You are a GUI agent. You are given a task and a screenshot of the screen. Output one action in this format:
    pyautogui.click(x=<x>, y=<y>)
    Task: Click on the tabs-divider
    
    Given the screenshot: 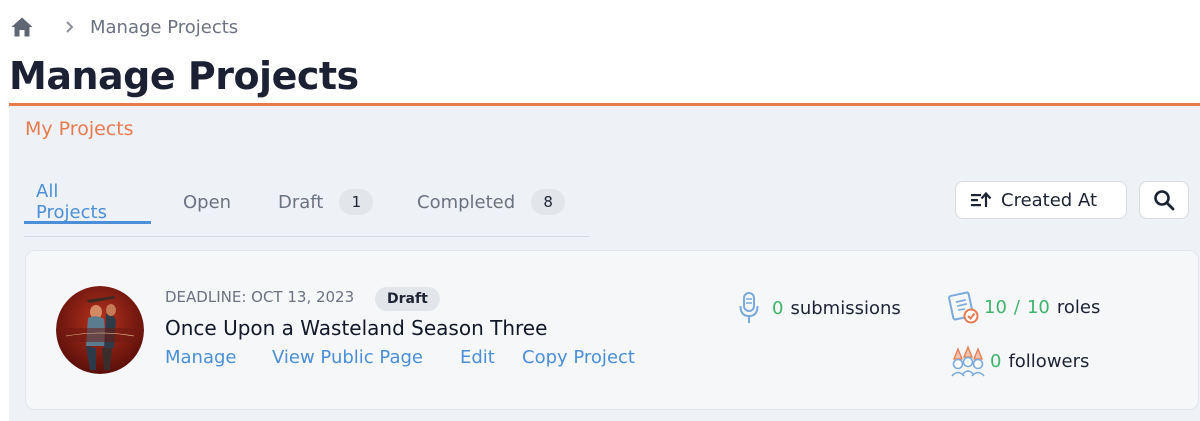 What is the action you would take?
    pyautogui.click(x=307, y=236)
    